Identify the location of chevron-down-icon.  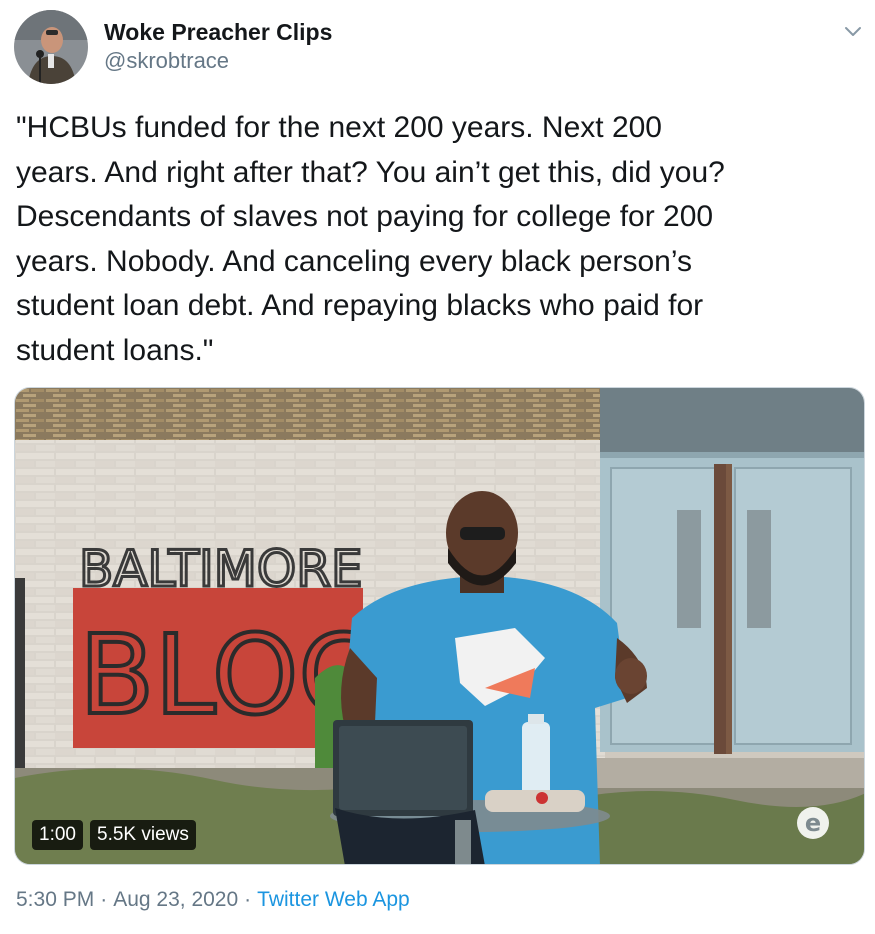
(853, 32).